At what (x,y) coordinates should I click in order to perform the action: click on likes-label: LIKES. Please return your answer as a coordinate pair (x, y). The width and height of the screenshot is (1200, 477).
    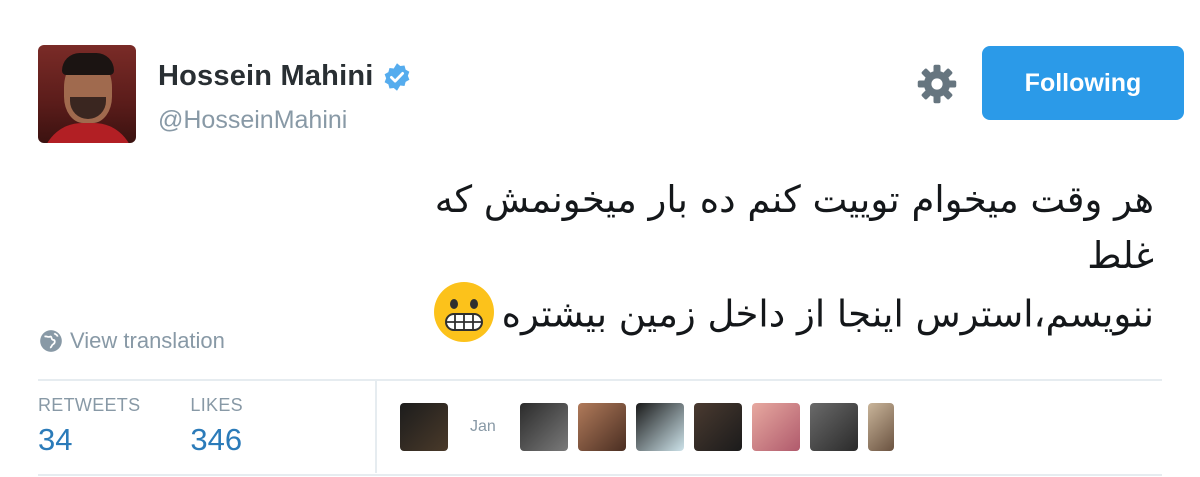
    Looking at the image, I should click on (216, 405).